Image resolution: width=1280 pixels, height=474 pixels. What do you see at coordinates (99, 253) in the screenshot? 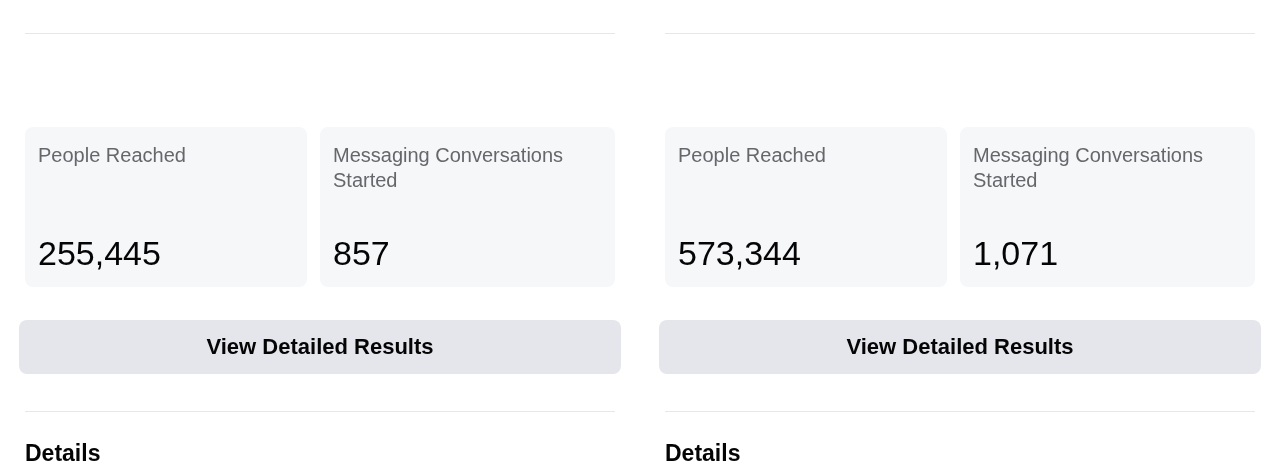
I see `metric-value: 255,445` at bounding box center [99, 253].